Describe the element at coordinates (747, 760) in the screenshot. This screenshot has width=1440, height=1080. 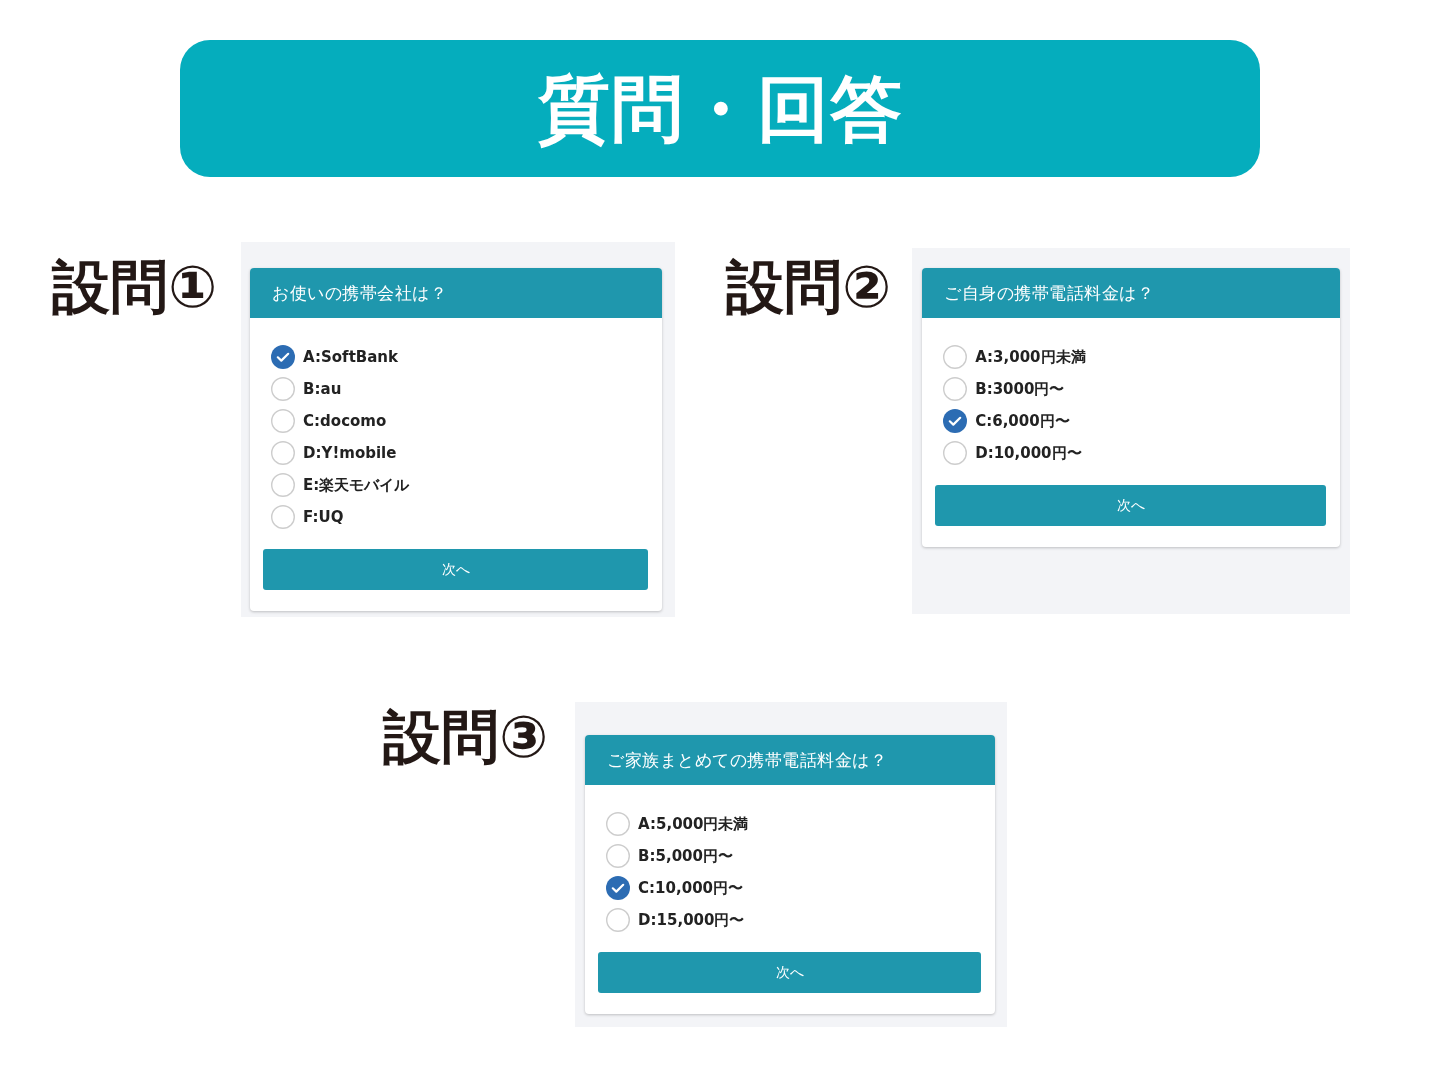
I see `question-title: ご家族まとめての携帯電話料金は？` at that location.